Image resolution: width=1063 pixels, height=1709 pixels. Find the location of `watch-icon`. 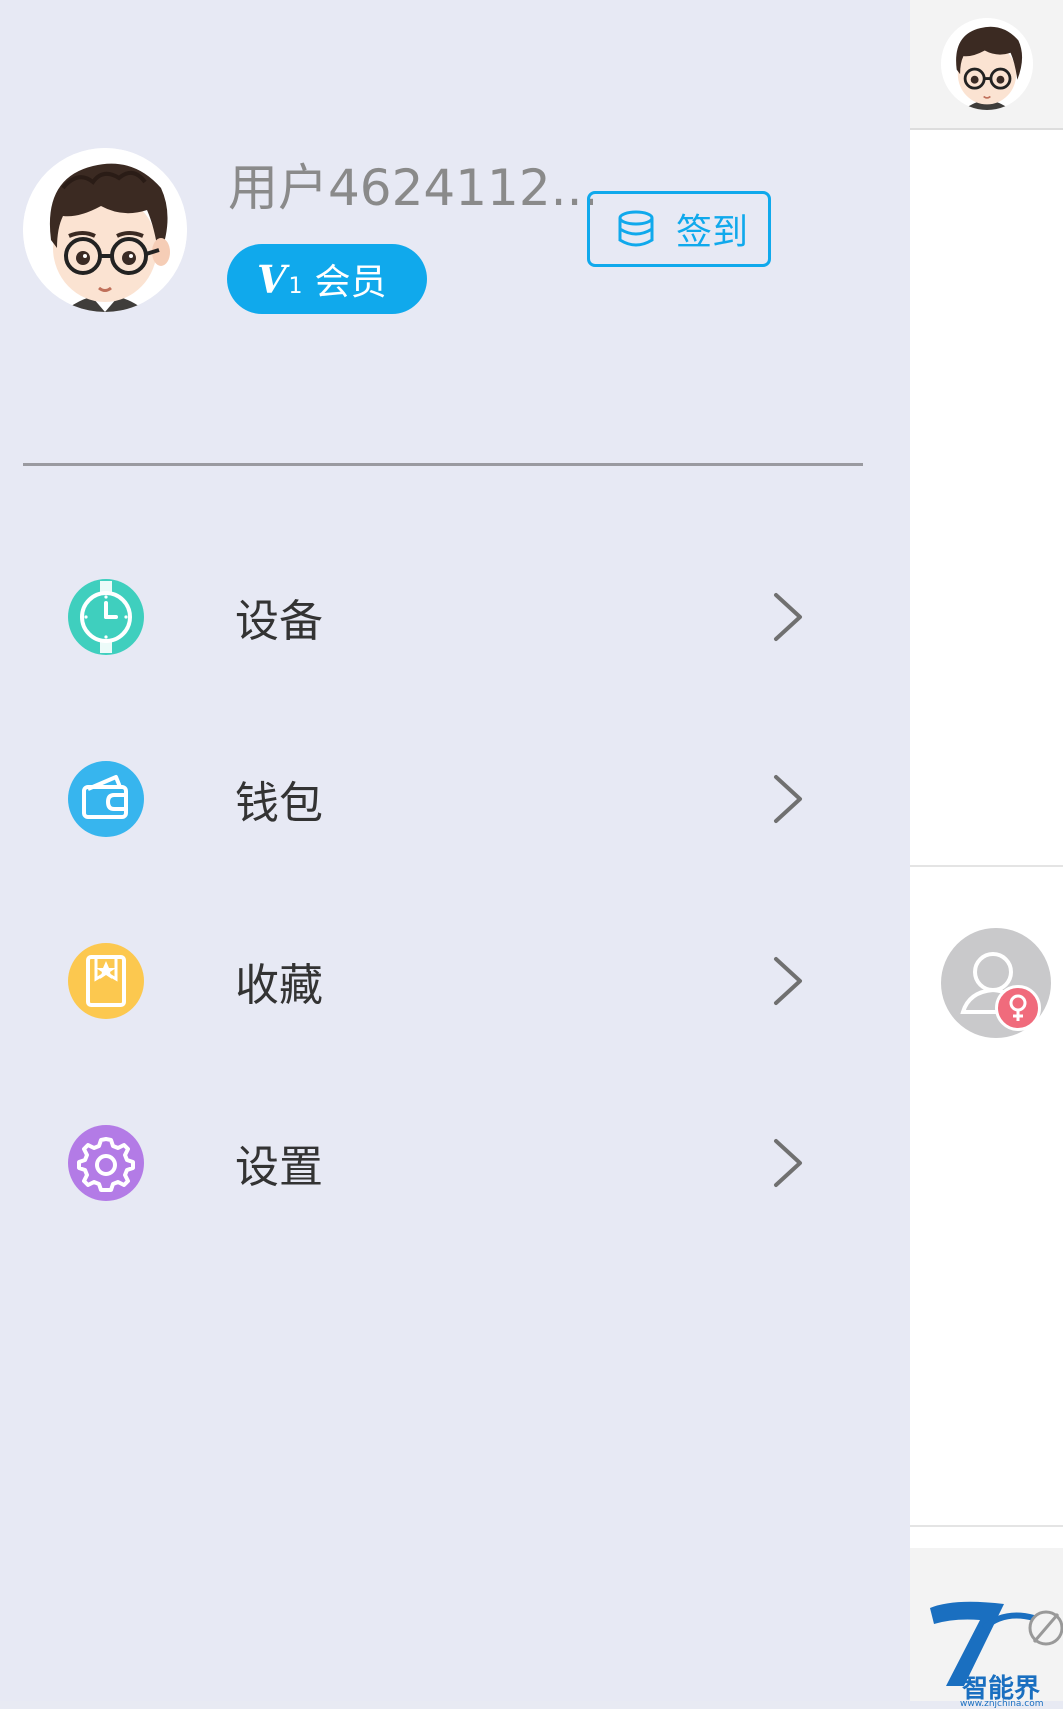

watch-icon is located at coordinates (106, 617).